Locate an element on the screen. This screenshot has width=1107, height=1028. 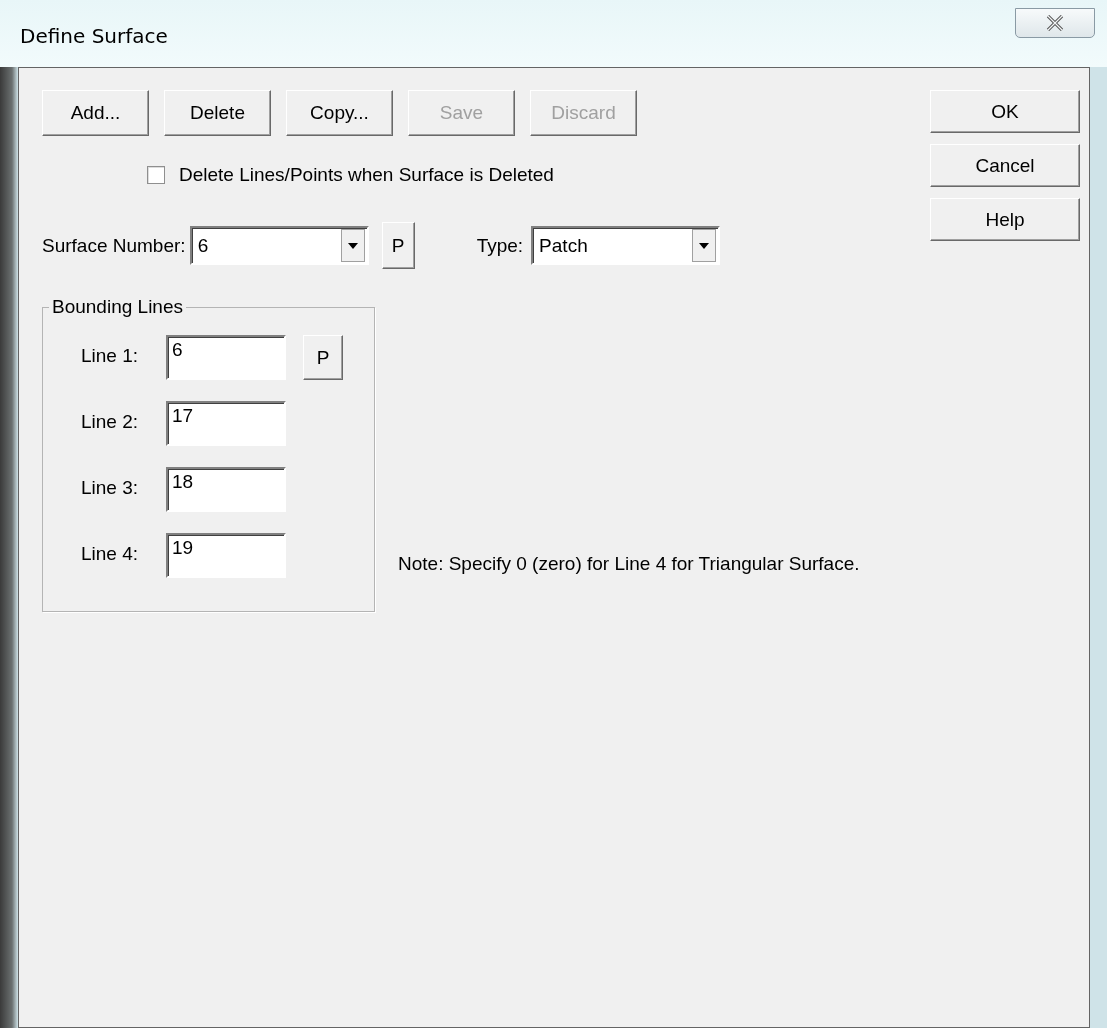
checkbox-label: Delete Lines/Points when Surface is Deleted is located at coordinates (366, 175).